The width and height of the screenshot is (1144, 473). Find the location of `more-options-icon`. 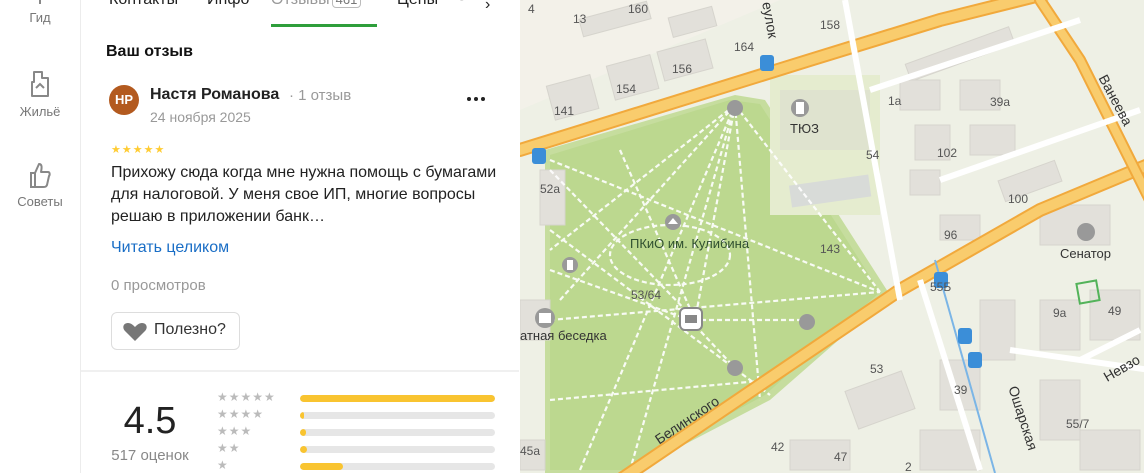

more-options-icon is located at coordinates (476, 99).